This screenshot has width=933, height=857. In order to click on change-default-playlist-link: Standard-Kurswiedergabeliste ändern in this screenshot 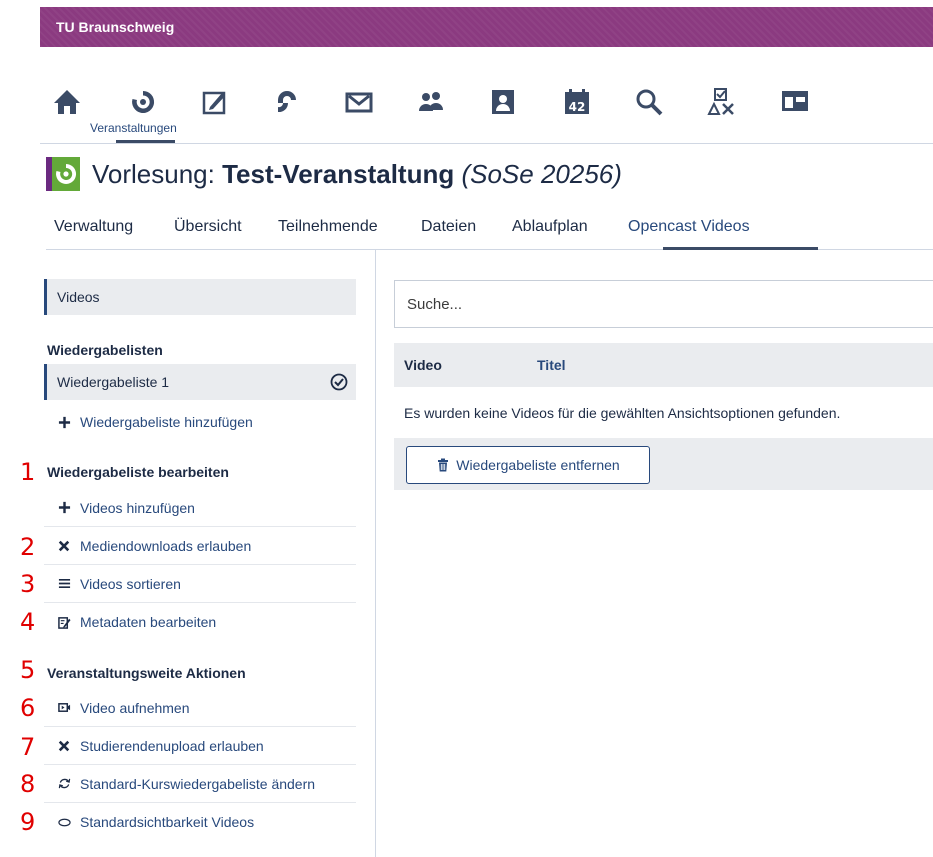, I will do `click(200, 784)`.